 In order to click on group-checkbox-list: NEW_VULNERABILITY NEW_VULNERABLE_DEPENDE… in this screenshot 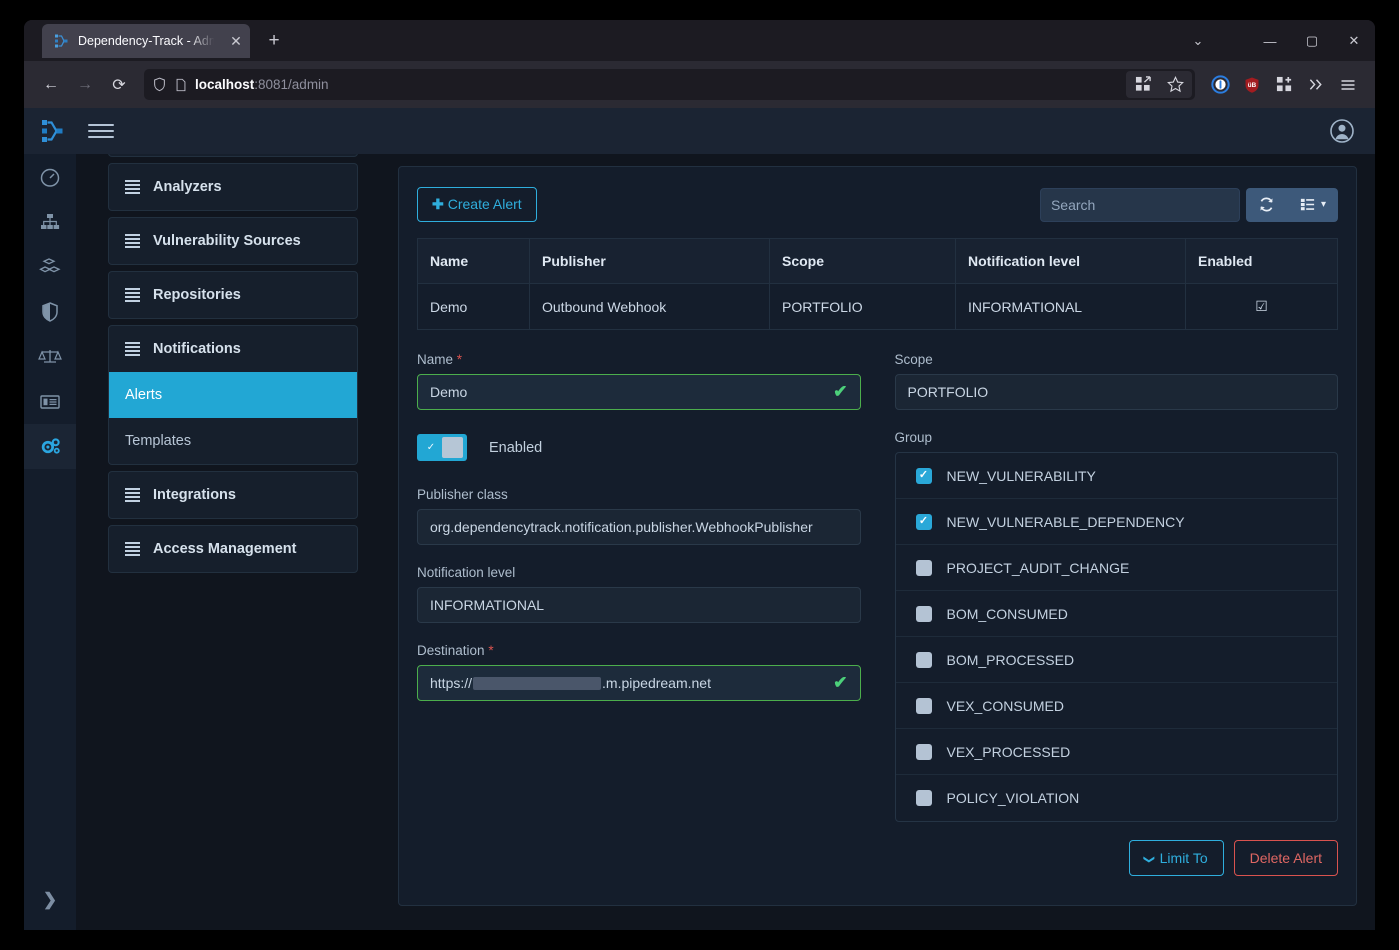, I will do `click(1116, 637)`.